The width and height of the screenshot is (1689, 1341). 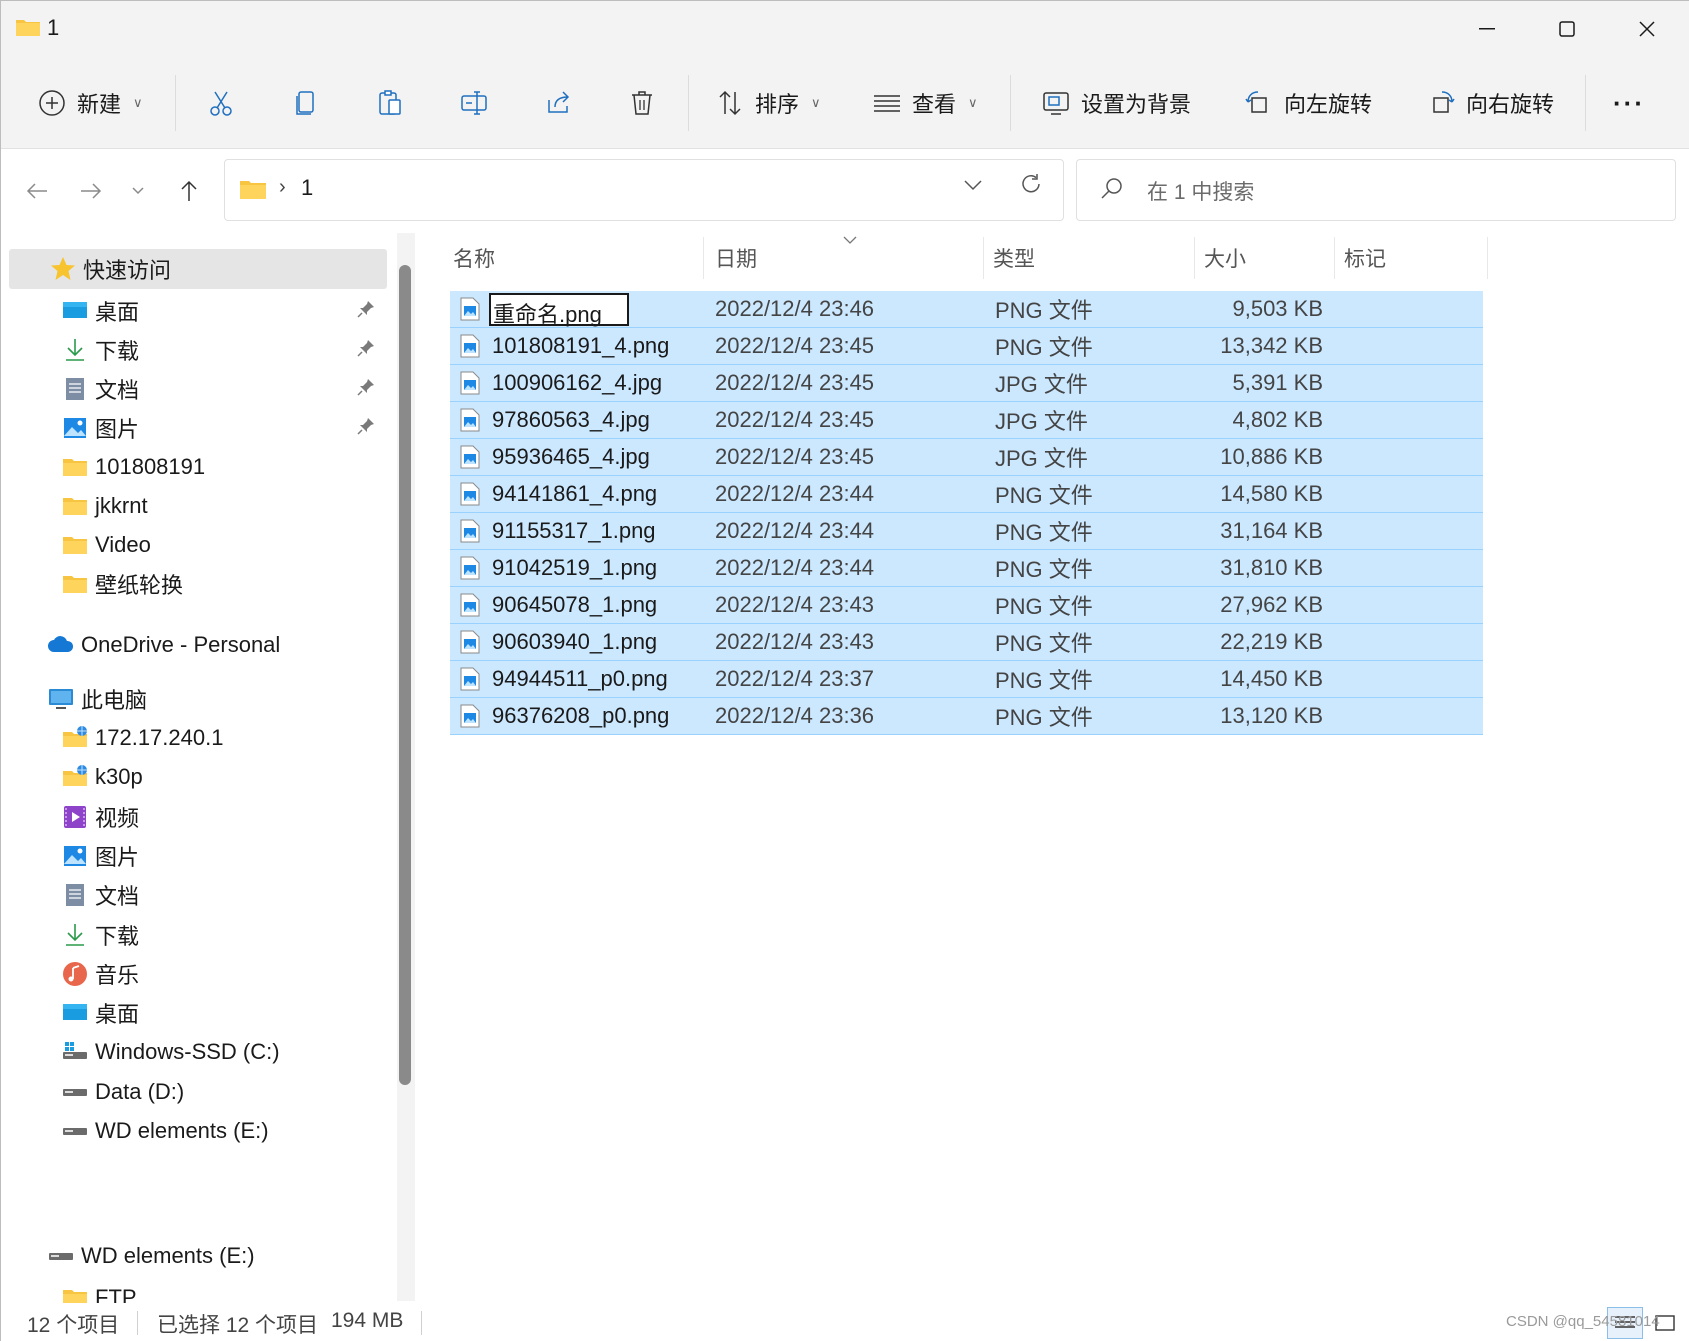 I want to click on sidebar-item-label: 101808191, so click(x=150, y=466).